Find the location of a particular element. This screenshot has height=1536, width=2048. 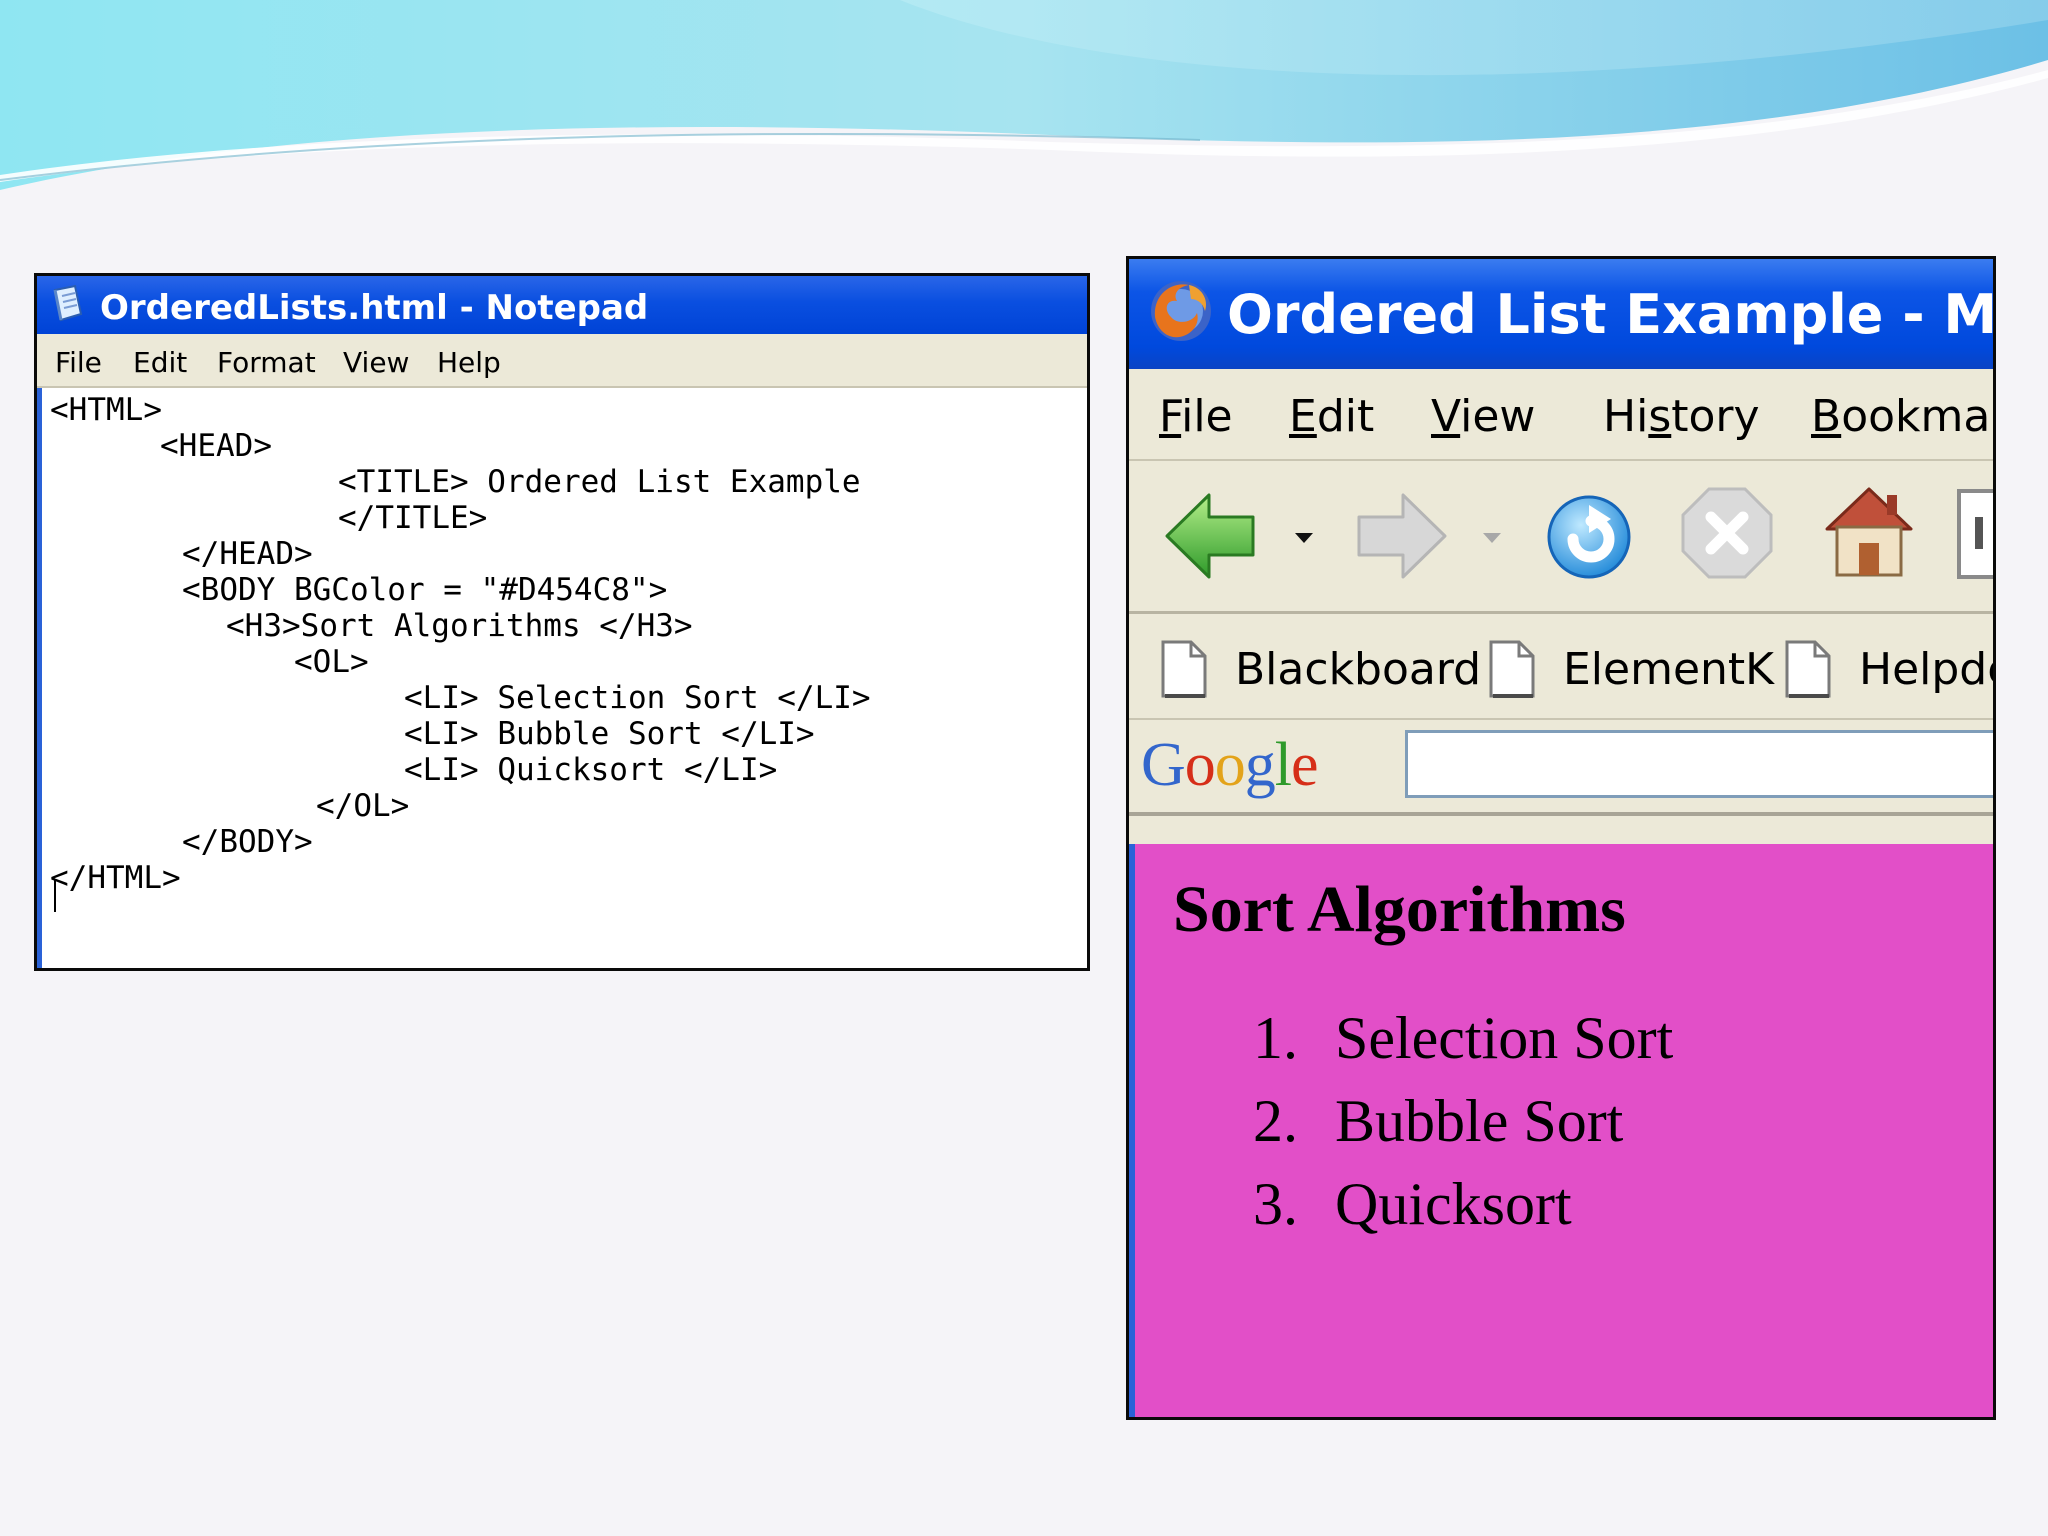

notepad-menu-view: View is located at coordinates (376, 362).